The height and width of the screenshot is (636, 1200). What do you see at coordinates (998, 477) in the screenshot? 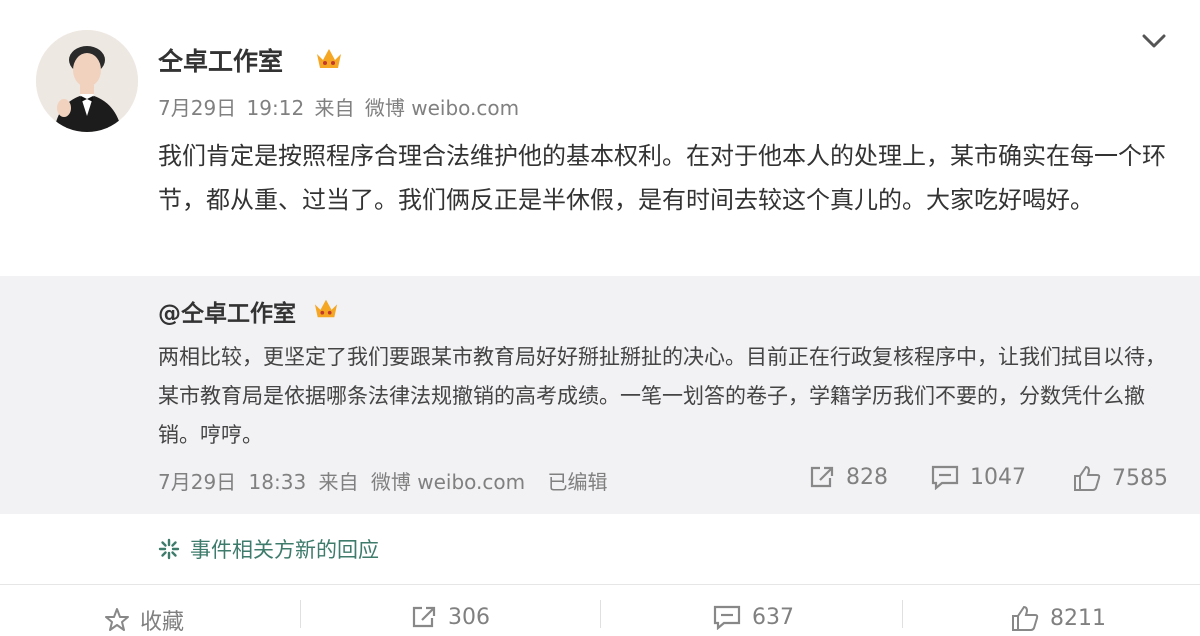
I see `repost-comment-count: 1047` at bounding box center [998, 477].